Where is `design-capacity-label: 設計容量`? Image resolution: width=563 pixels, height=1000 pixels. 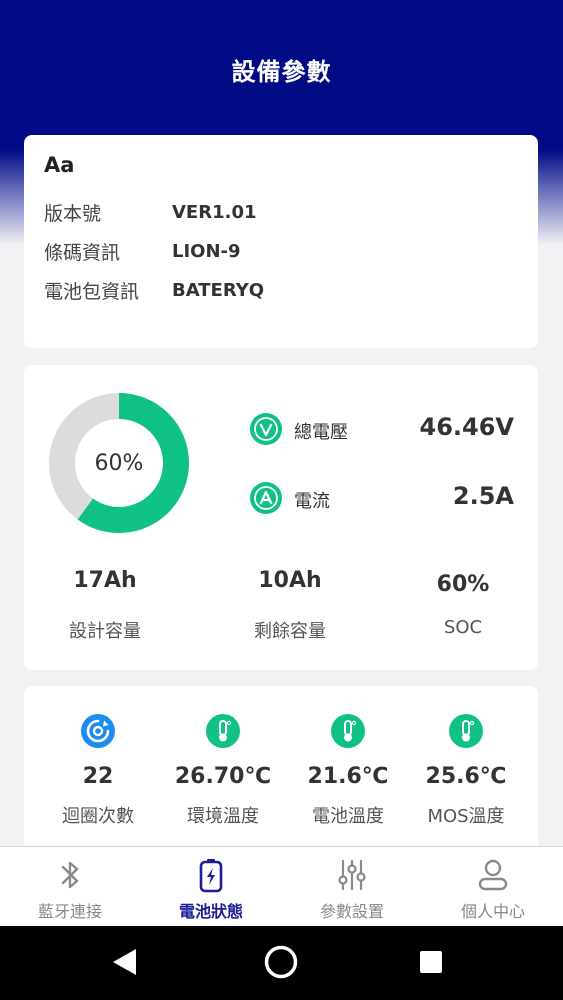 design-capacity-label: 設計容量 is located at coordinates (105, 631).